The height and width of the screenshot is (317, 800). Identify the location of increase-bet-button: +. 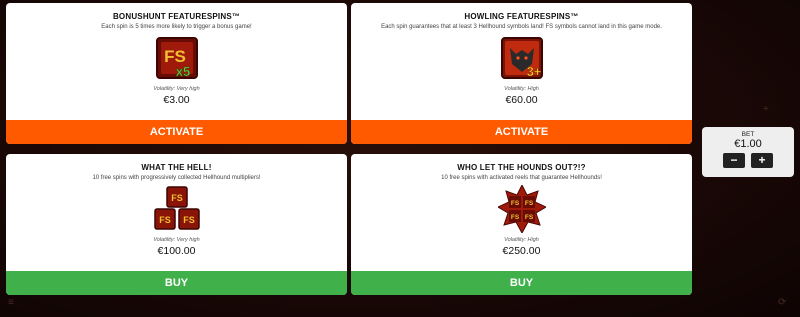
(762, 160).